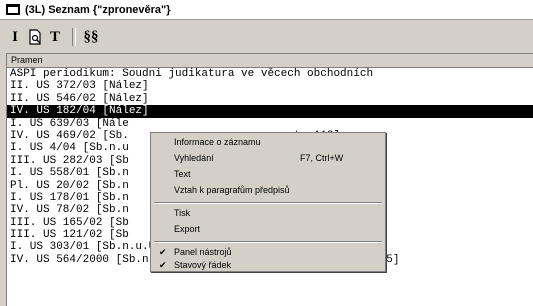 Image resolution: width=533 pixels, height=306 pixels. What do you see at coordinates (182, 174) in the screenshot?
I see `menu-item-text-label: Text` at bounding box center [182, 174].